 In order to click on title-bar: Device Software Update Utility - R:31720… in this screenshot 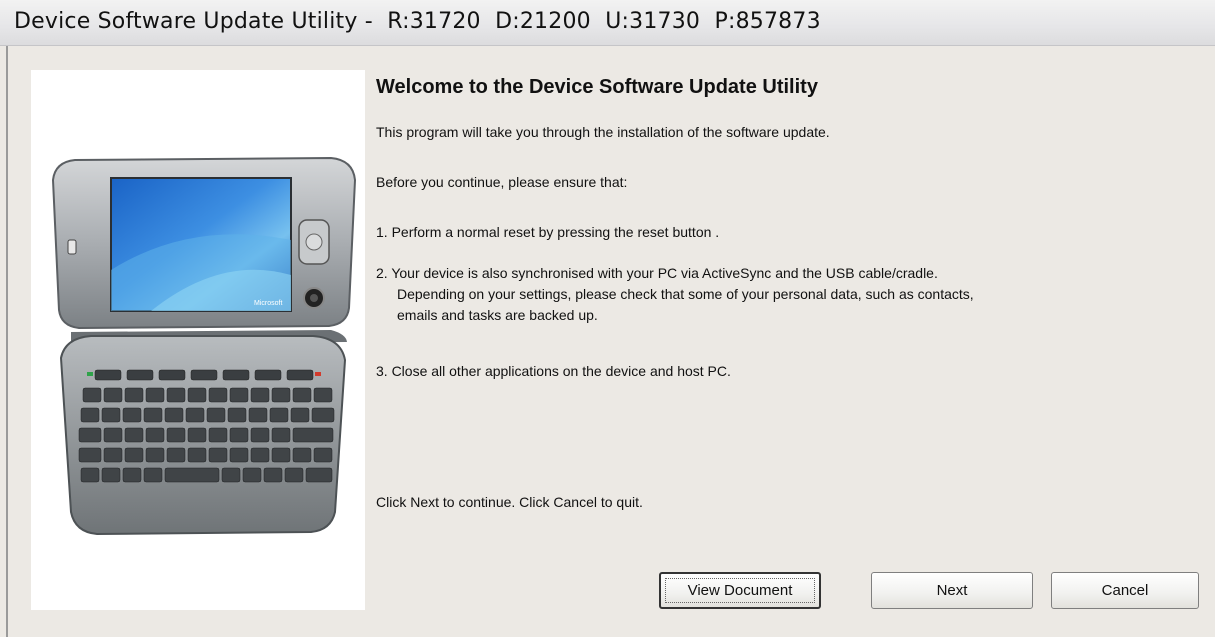, I will do `click(607, 23)`.